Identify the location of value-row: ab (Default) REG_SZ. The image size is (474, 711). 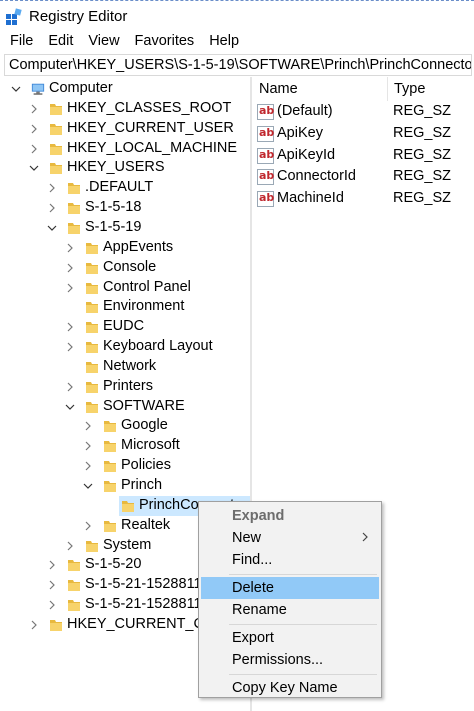
(363, 112).